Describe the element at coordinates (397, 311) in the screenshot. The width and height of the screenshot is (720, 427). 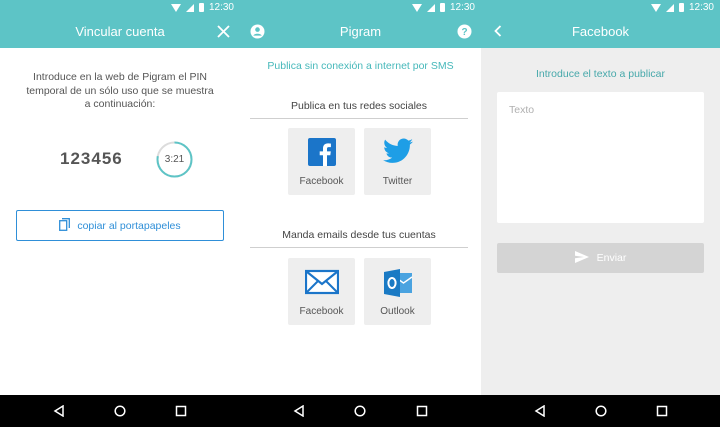
I see `tile-label: Outlook` at that location.